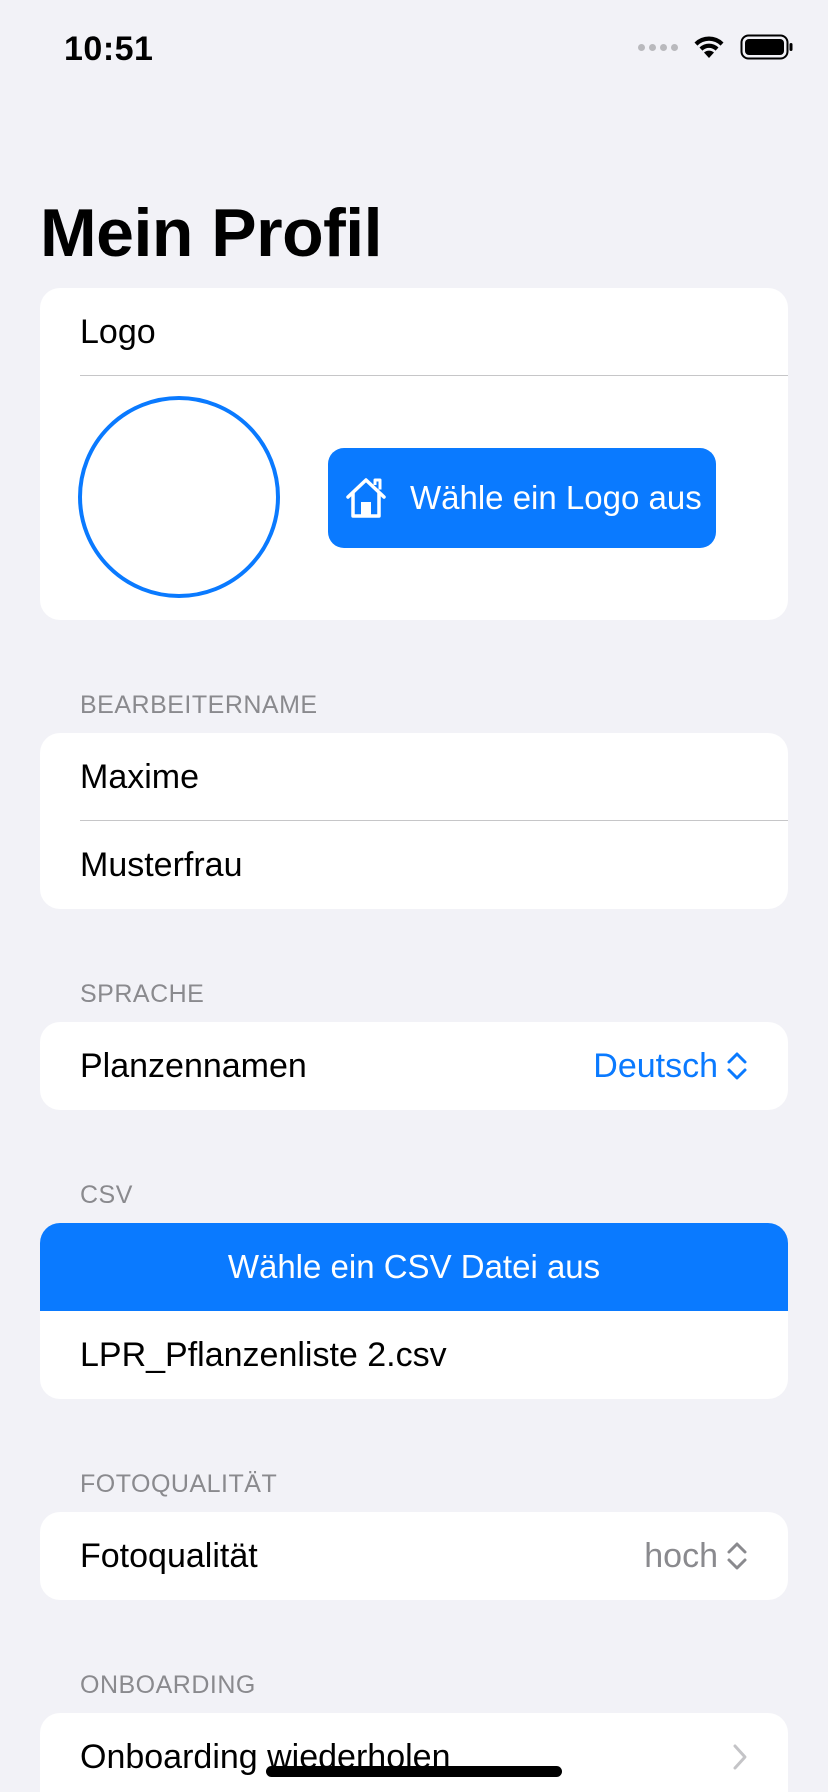 This screenshot has width=828, height=1792. Describe the element at coordinates (414, 50) in the screenshot. I see `status-bar: 10:51` at that location.